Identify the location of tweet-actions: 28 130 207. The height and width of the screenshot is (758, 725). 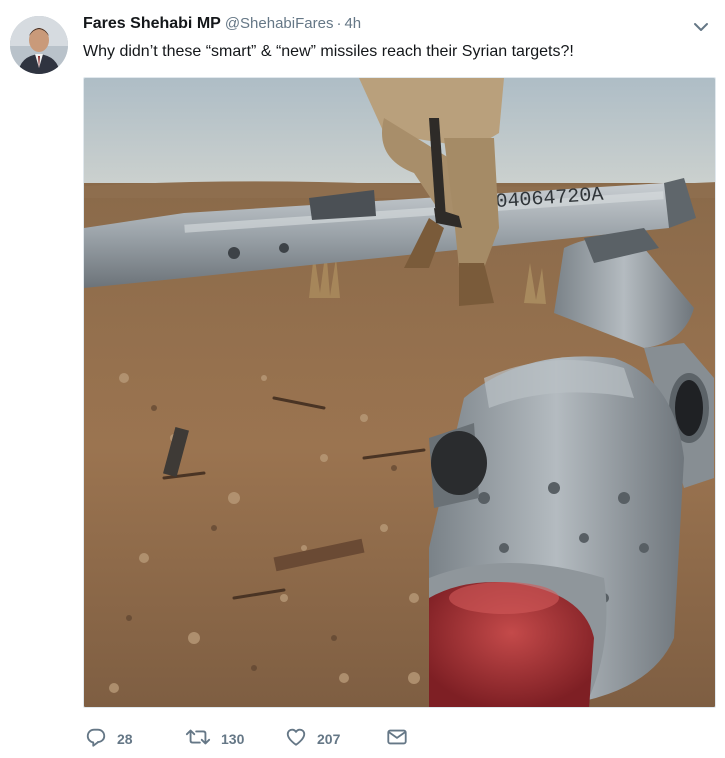
(285, 739).